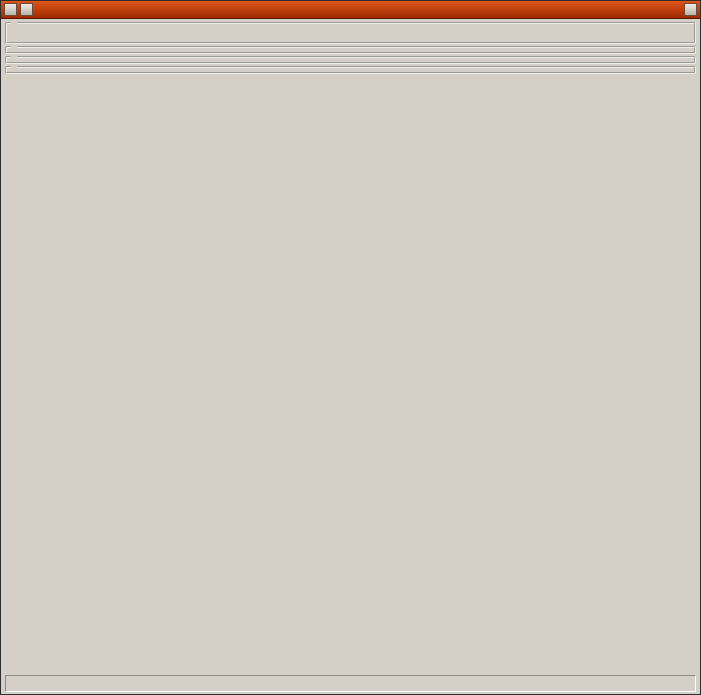 The width and height of the screenshot is (701, 695). I want to click on window-menu-icon, so click(10, 9).